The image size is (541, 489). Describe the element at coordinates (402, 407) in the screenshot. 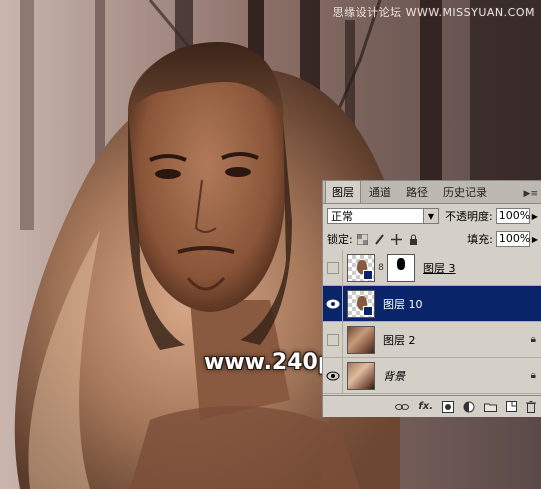

I see `link-icon` at that location.